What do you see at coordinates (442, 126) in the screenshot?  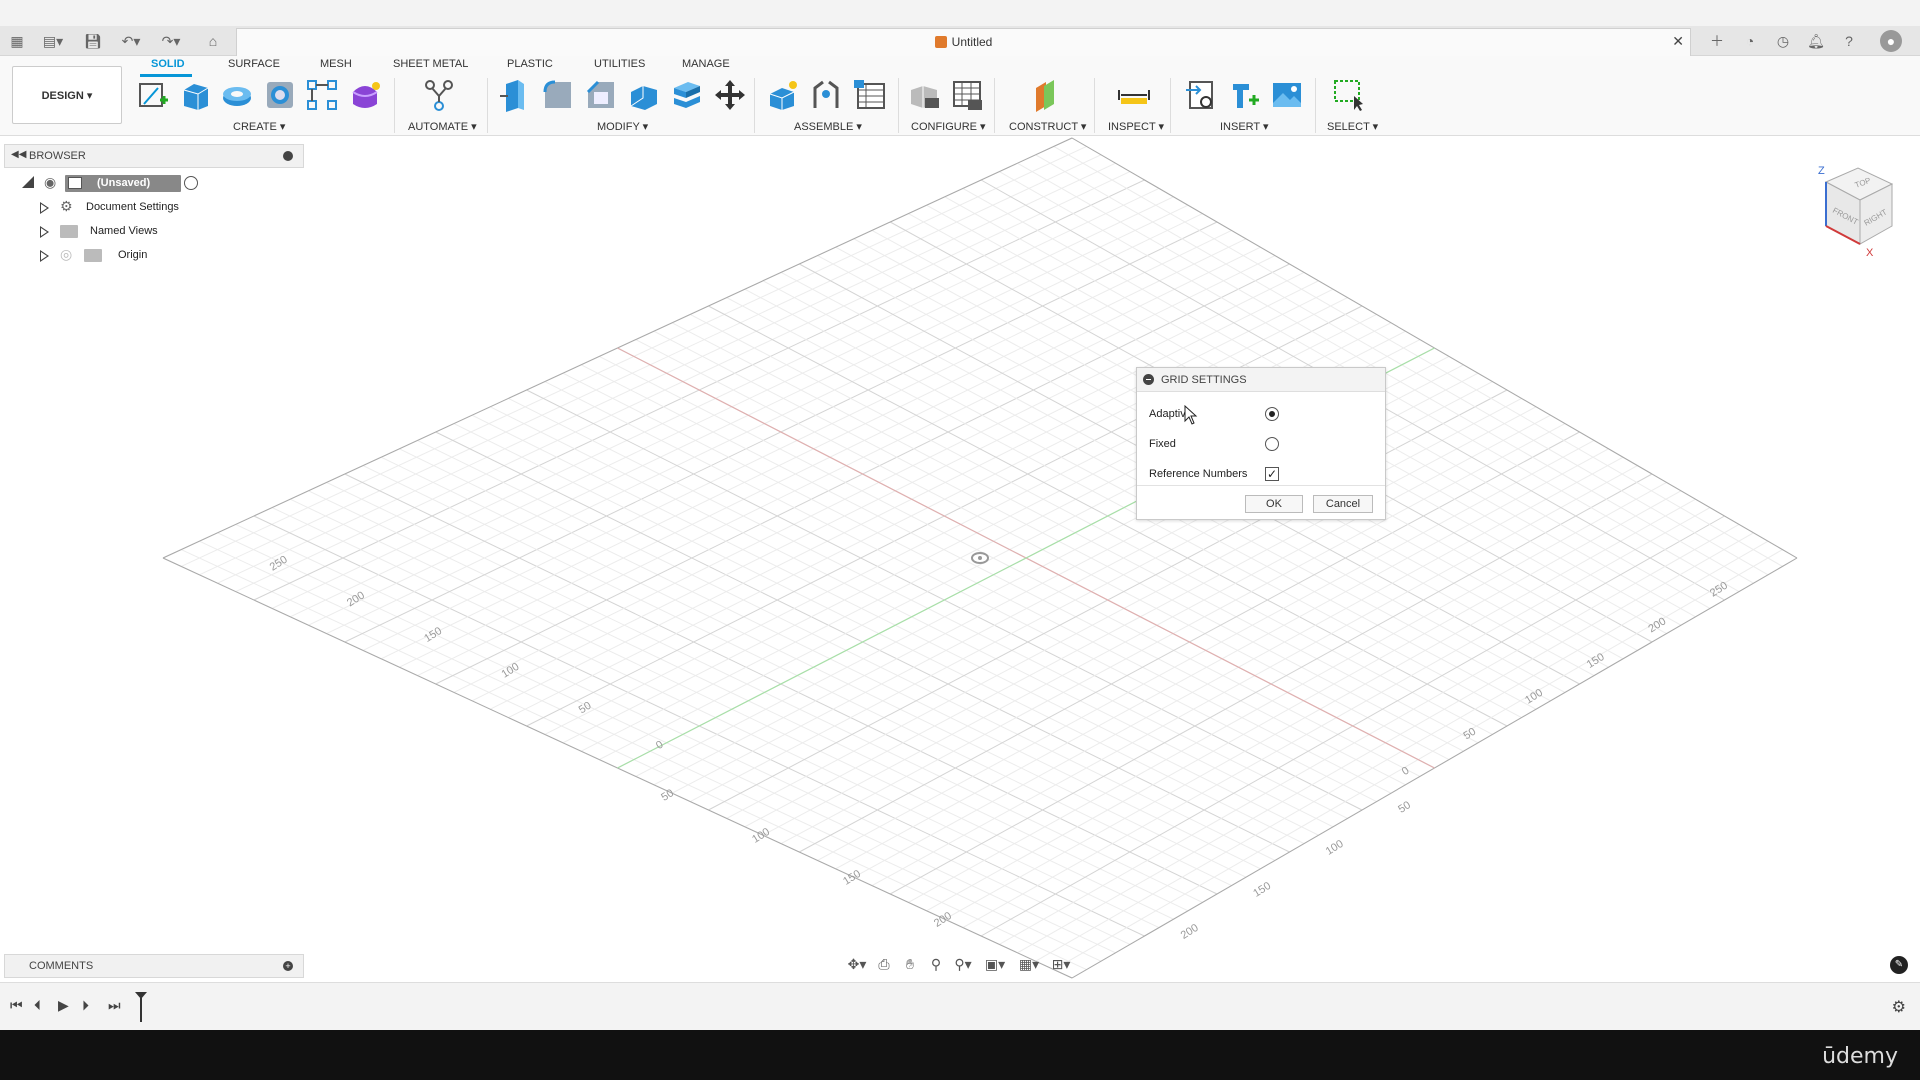 I see `automate-group-label: AUTOMATE ▾` at bounding box center [442, 126].